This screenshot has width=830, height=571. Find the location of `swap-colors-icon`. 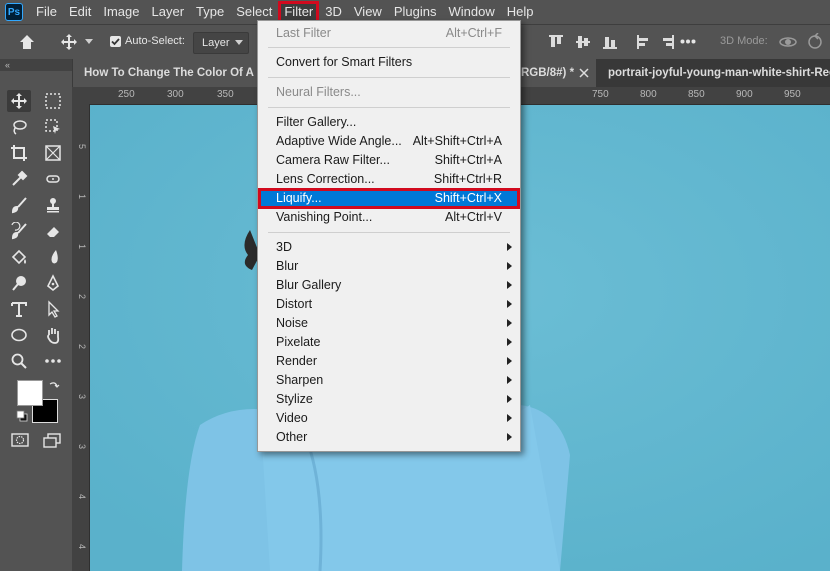

swap-colors-icon is located at coordinates (54, 386).